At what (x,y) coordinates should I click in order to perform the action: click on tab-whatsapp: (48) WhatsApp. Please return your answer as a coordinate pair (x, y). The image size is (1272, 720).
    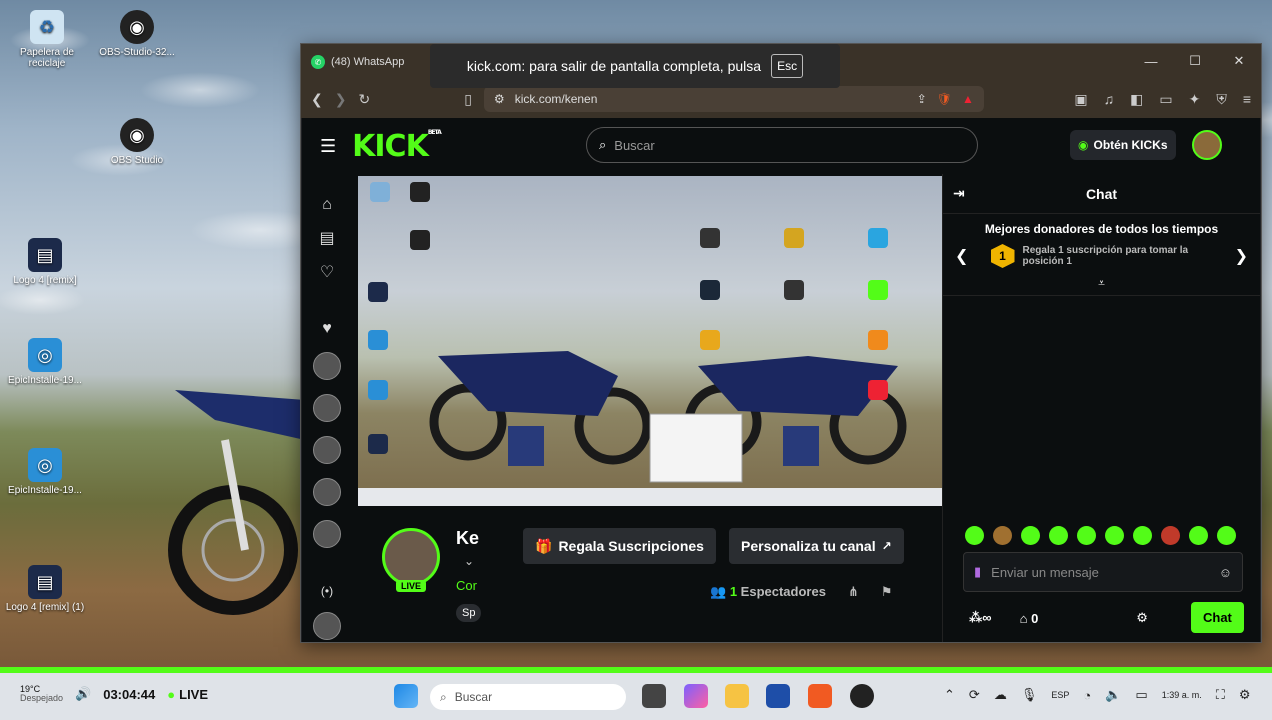
    Looking at the image, I should click on (367, 62).